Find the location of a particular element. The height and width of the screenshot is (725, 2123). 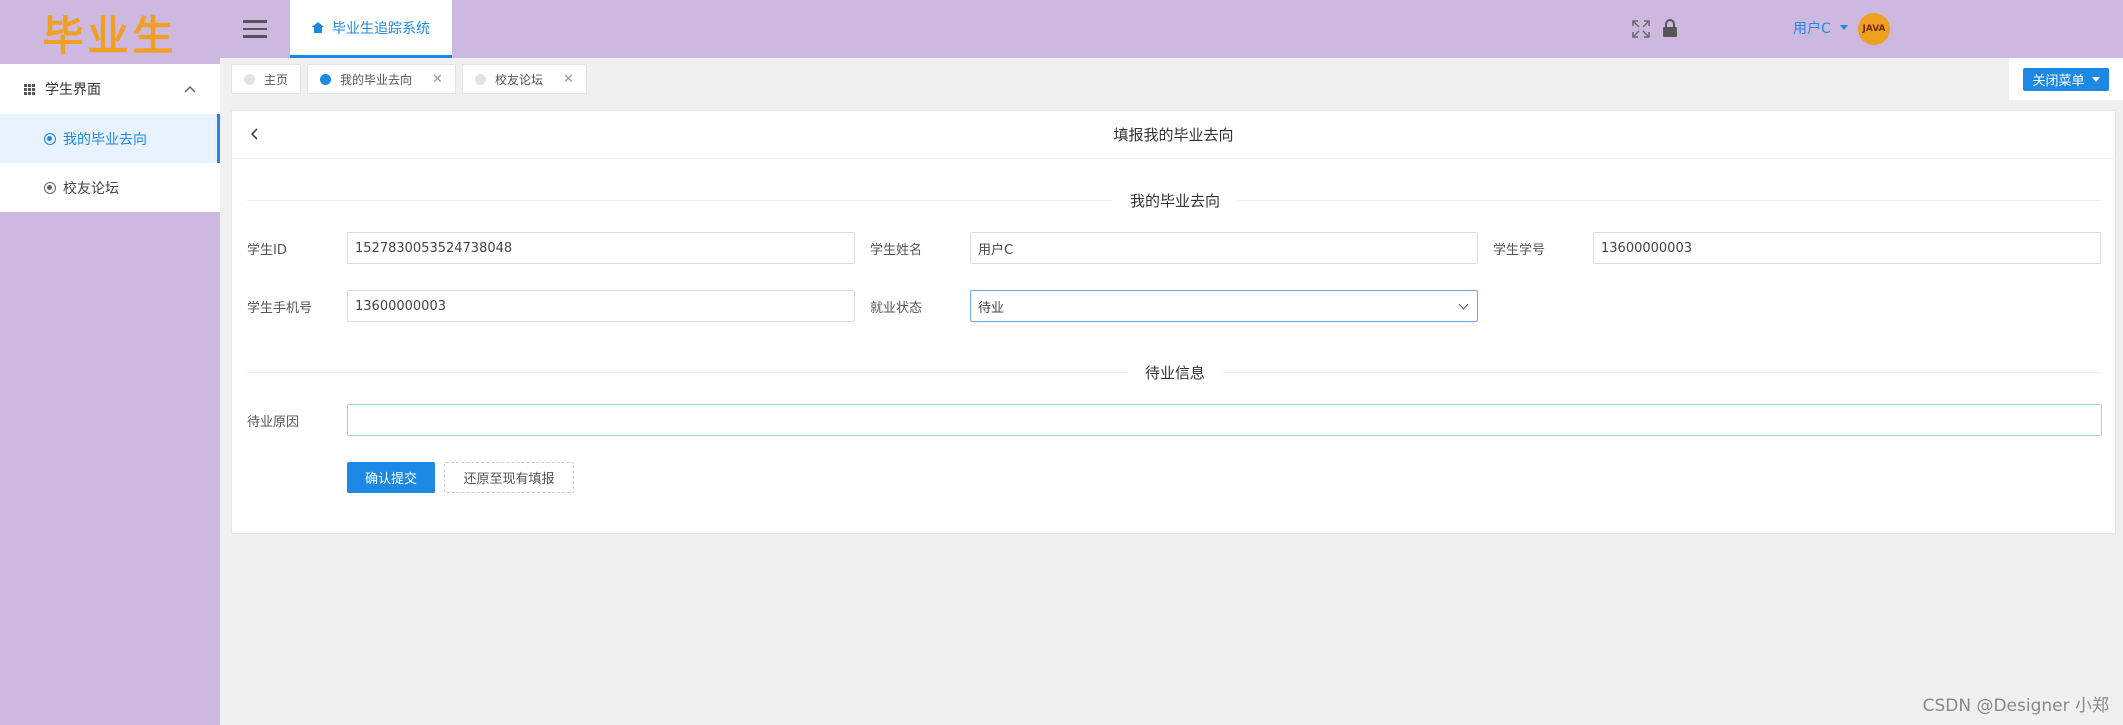

close-menu-label: 关闭菜单 is located at coordinates (2058, 81).